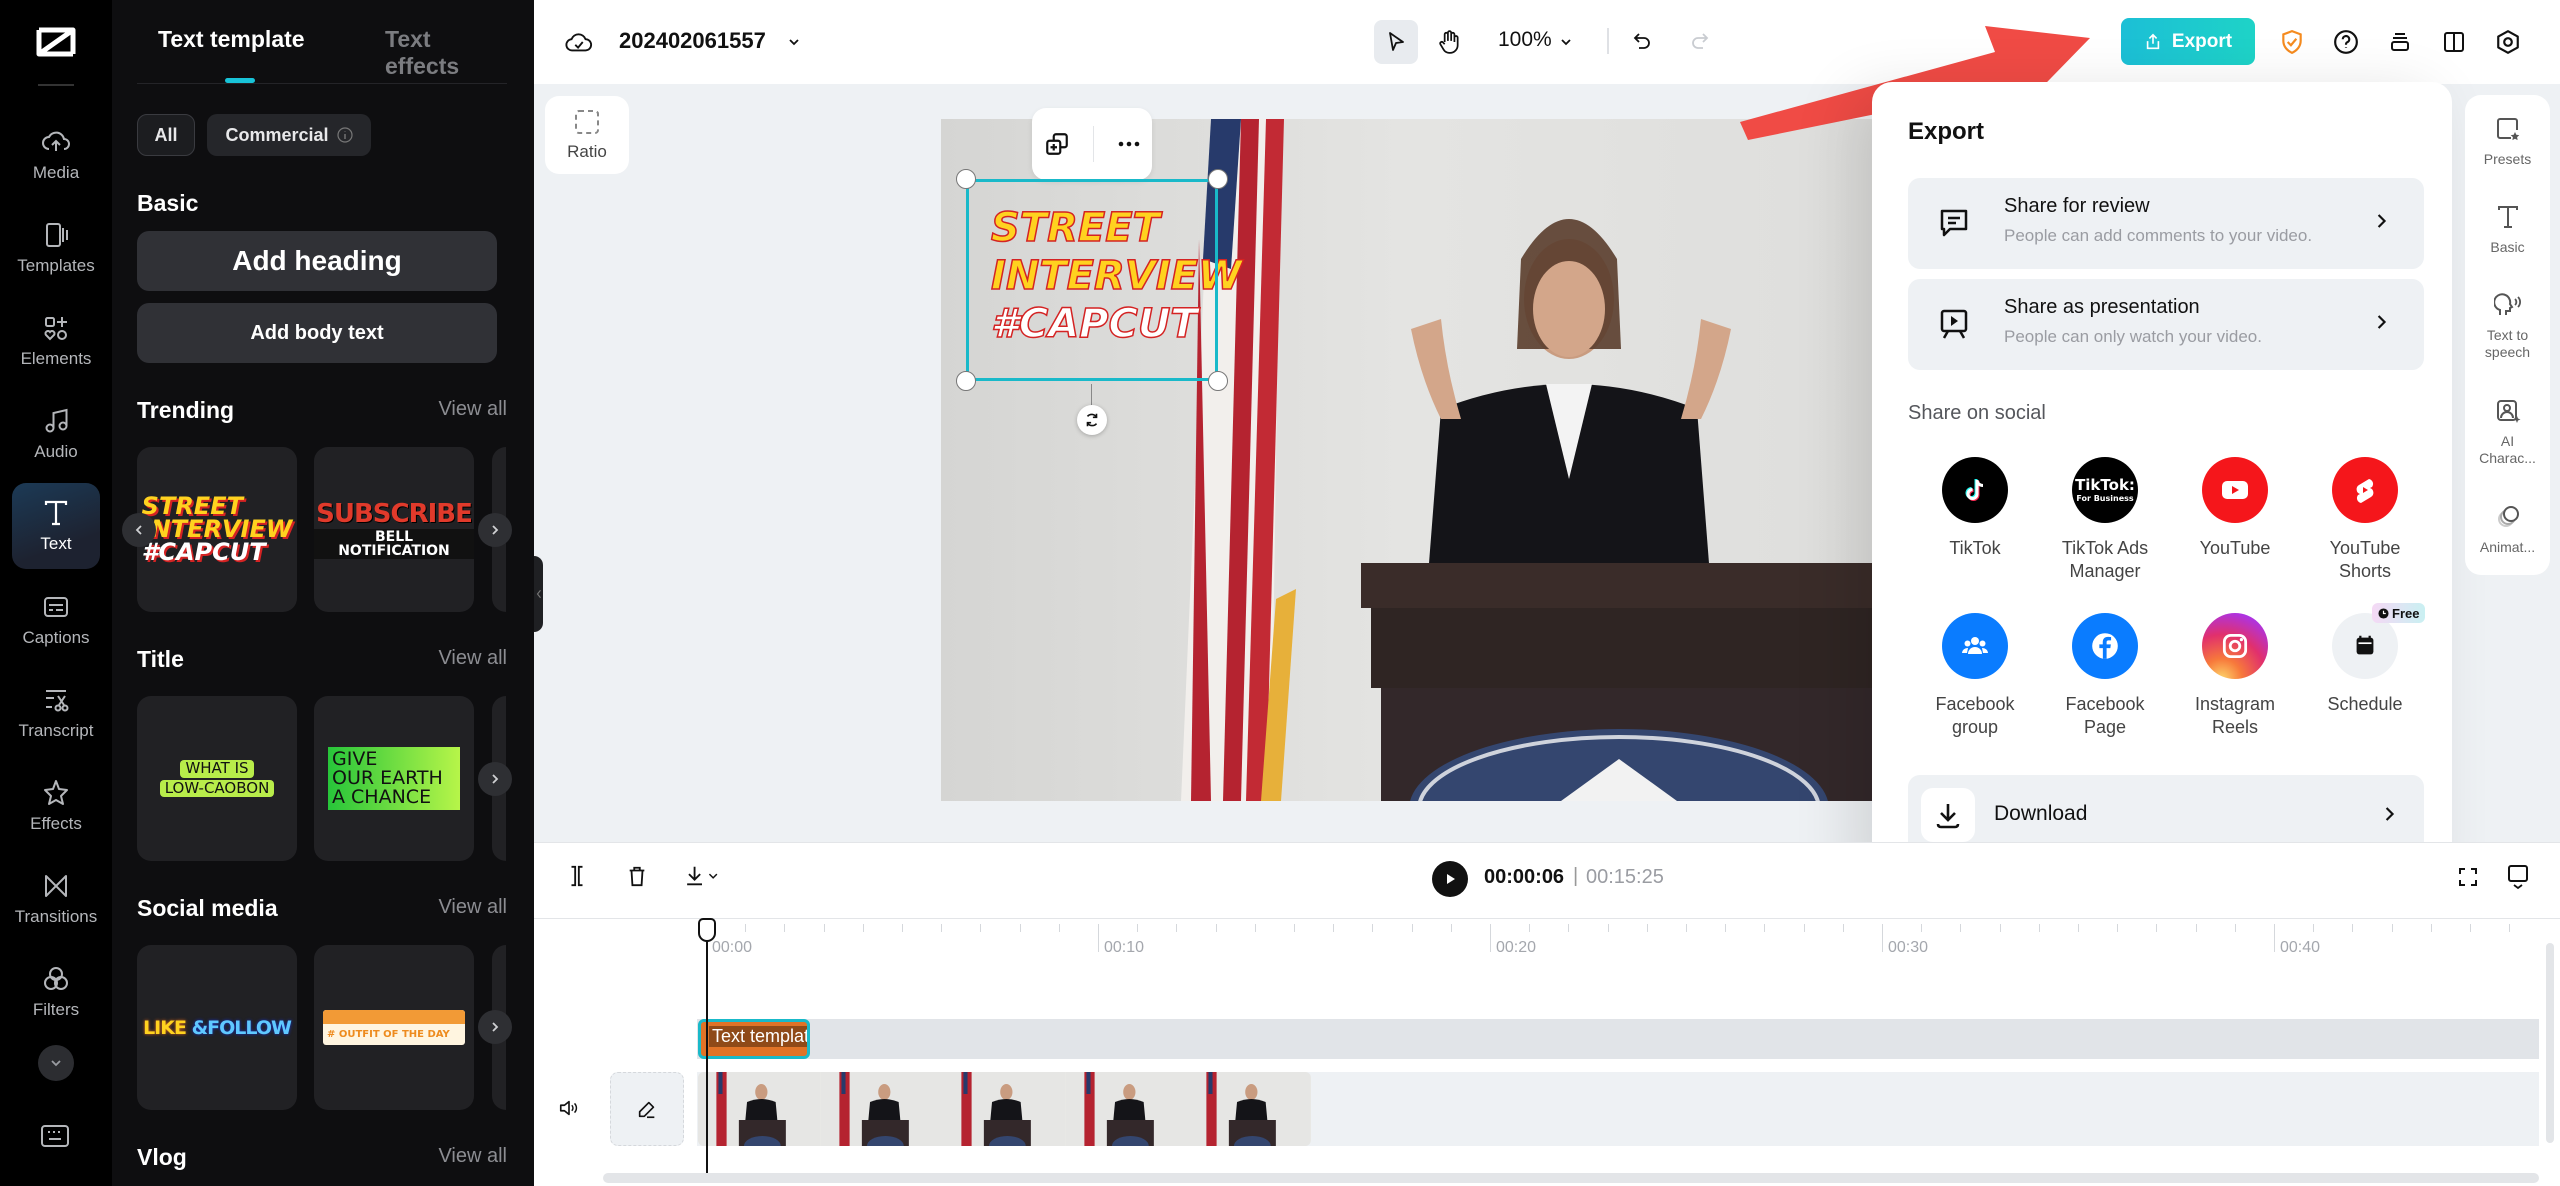 This screenshot has height=1186, width=2560. Describe the element at coordinates (162, 1157) in the screenshot. I see `section-title-vlog: Vlog` at that location.